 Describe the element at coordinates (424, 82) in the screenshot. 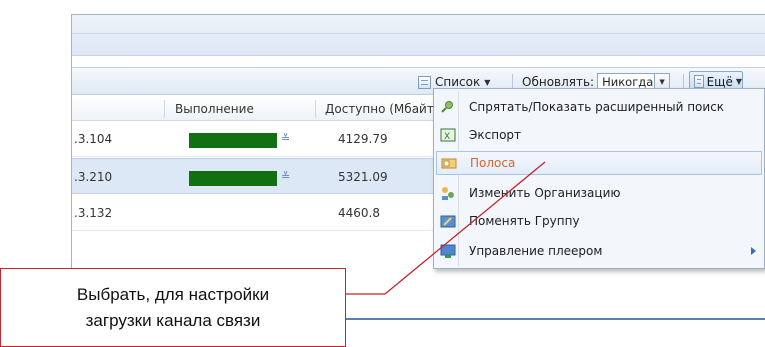

I see `list-icon` at that location.